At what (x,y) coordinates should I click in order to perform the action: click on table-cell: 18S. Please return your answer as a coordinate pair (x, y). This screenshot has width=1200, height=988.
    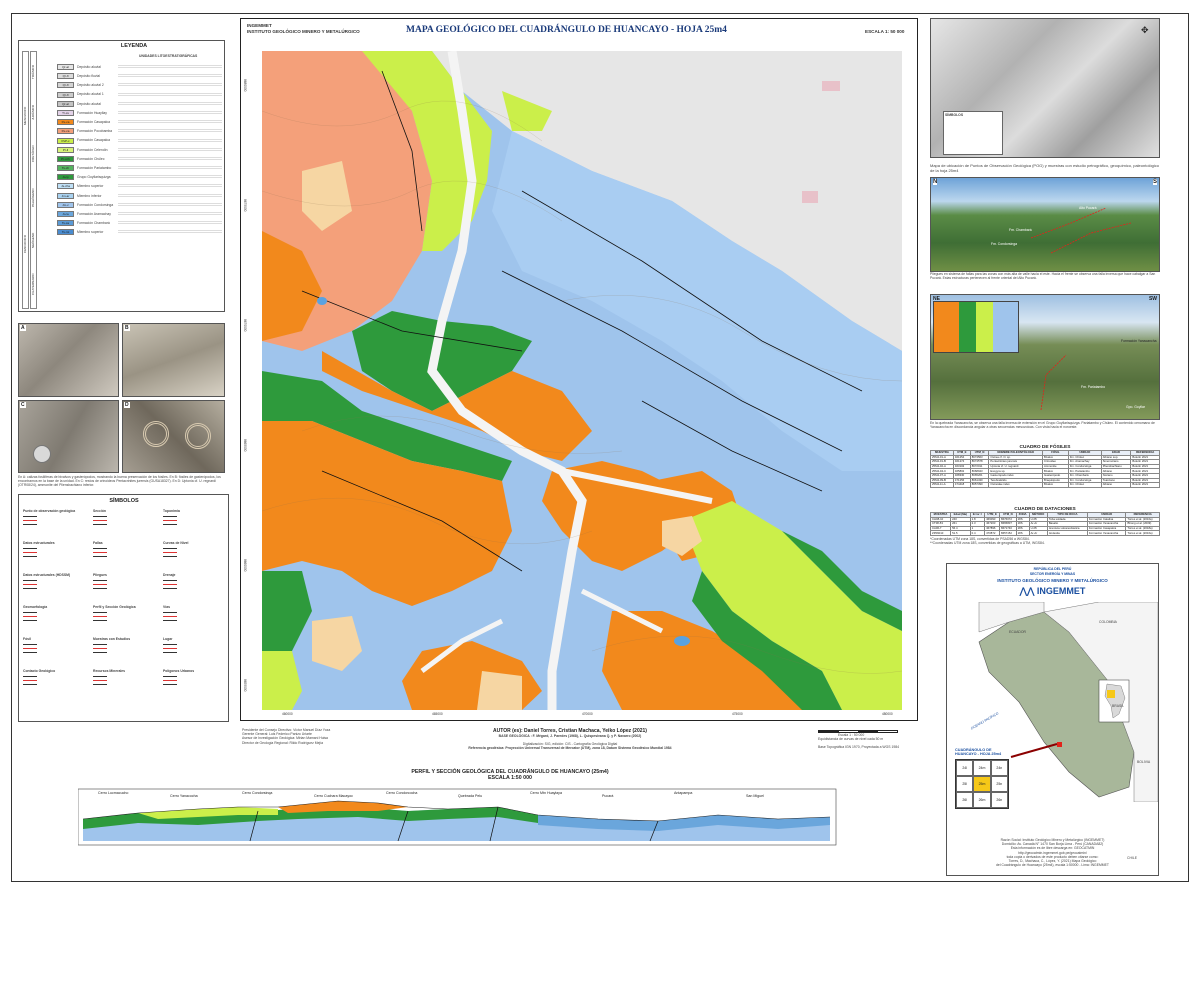
    Looking at the image, I should click on (1022, 533).